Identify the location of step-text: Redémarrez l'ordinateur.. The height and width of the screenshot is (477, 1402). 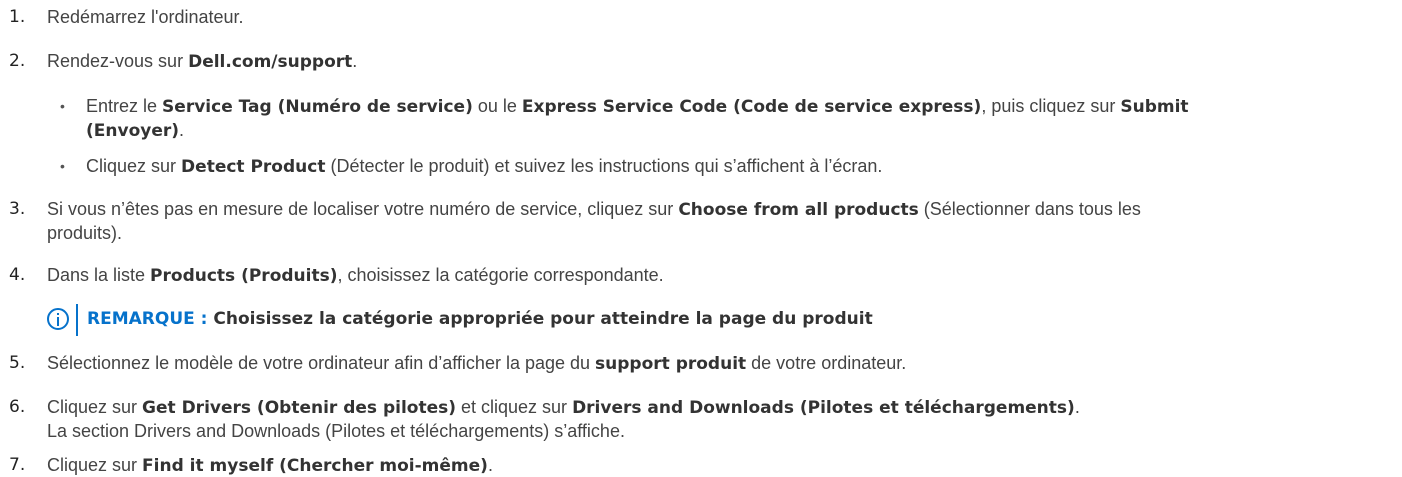
(145, 17).